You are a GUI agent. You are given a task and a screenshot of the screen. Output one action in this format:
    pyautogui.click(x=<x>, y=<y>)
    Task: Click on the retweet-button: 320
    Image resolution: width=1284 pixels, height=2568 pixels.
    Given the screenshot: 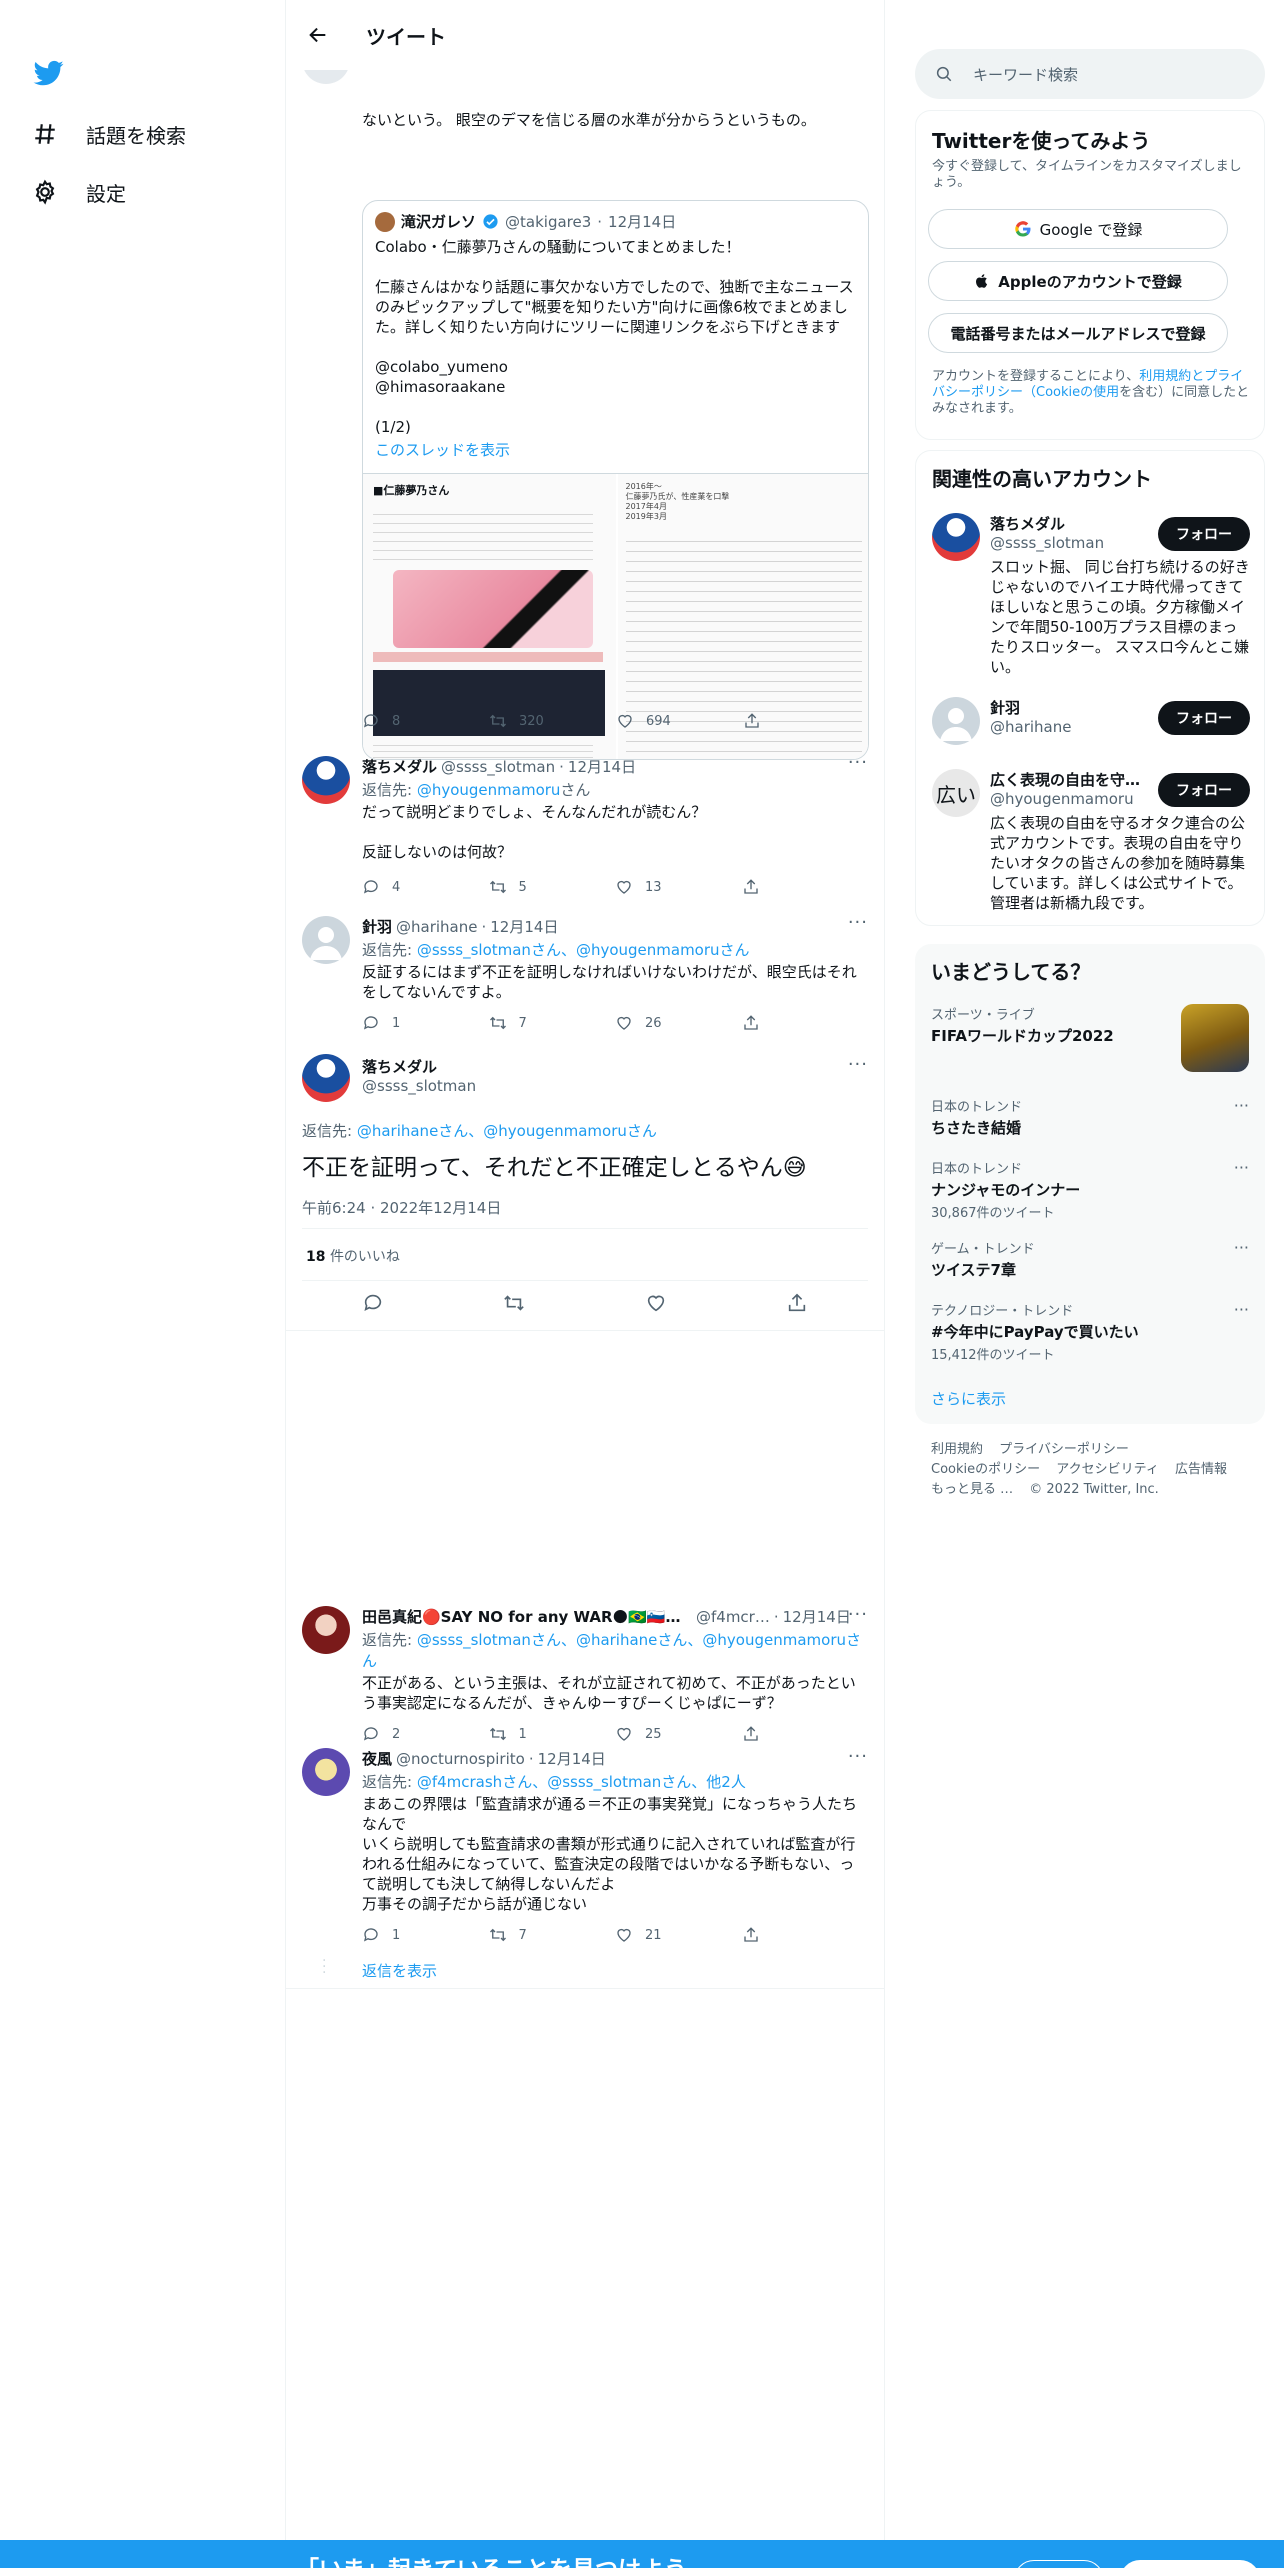 What is the action you would take?
    pyautogui.click(x=552, y=721)
    